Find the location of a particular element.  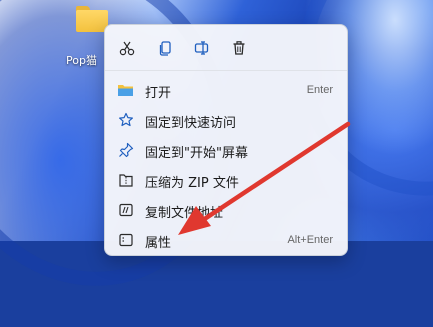

menu-item-pin-quick-access-label: 固定到快速访问 is located at coordinates (191, 123).